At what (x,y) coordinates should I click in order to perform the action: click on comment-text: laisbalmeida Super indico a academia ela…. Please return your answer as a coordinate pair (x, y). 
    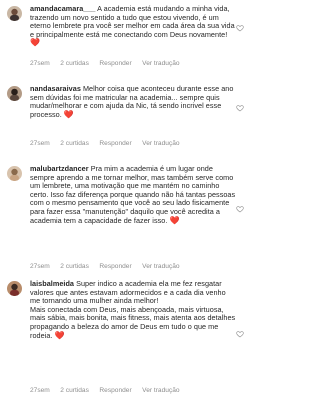
    Looking at the image, I should click on (133, 309).